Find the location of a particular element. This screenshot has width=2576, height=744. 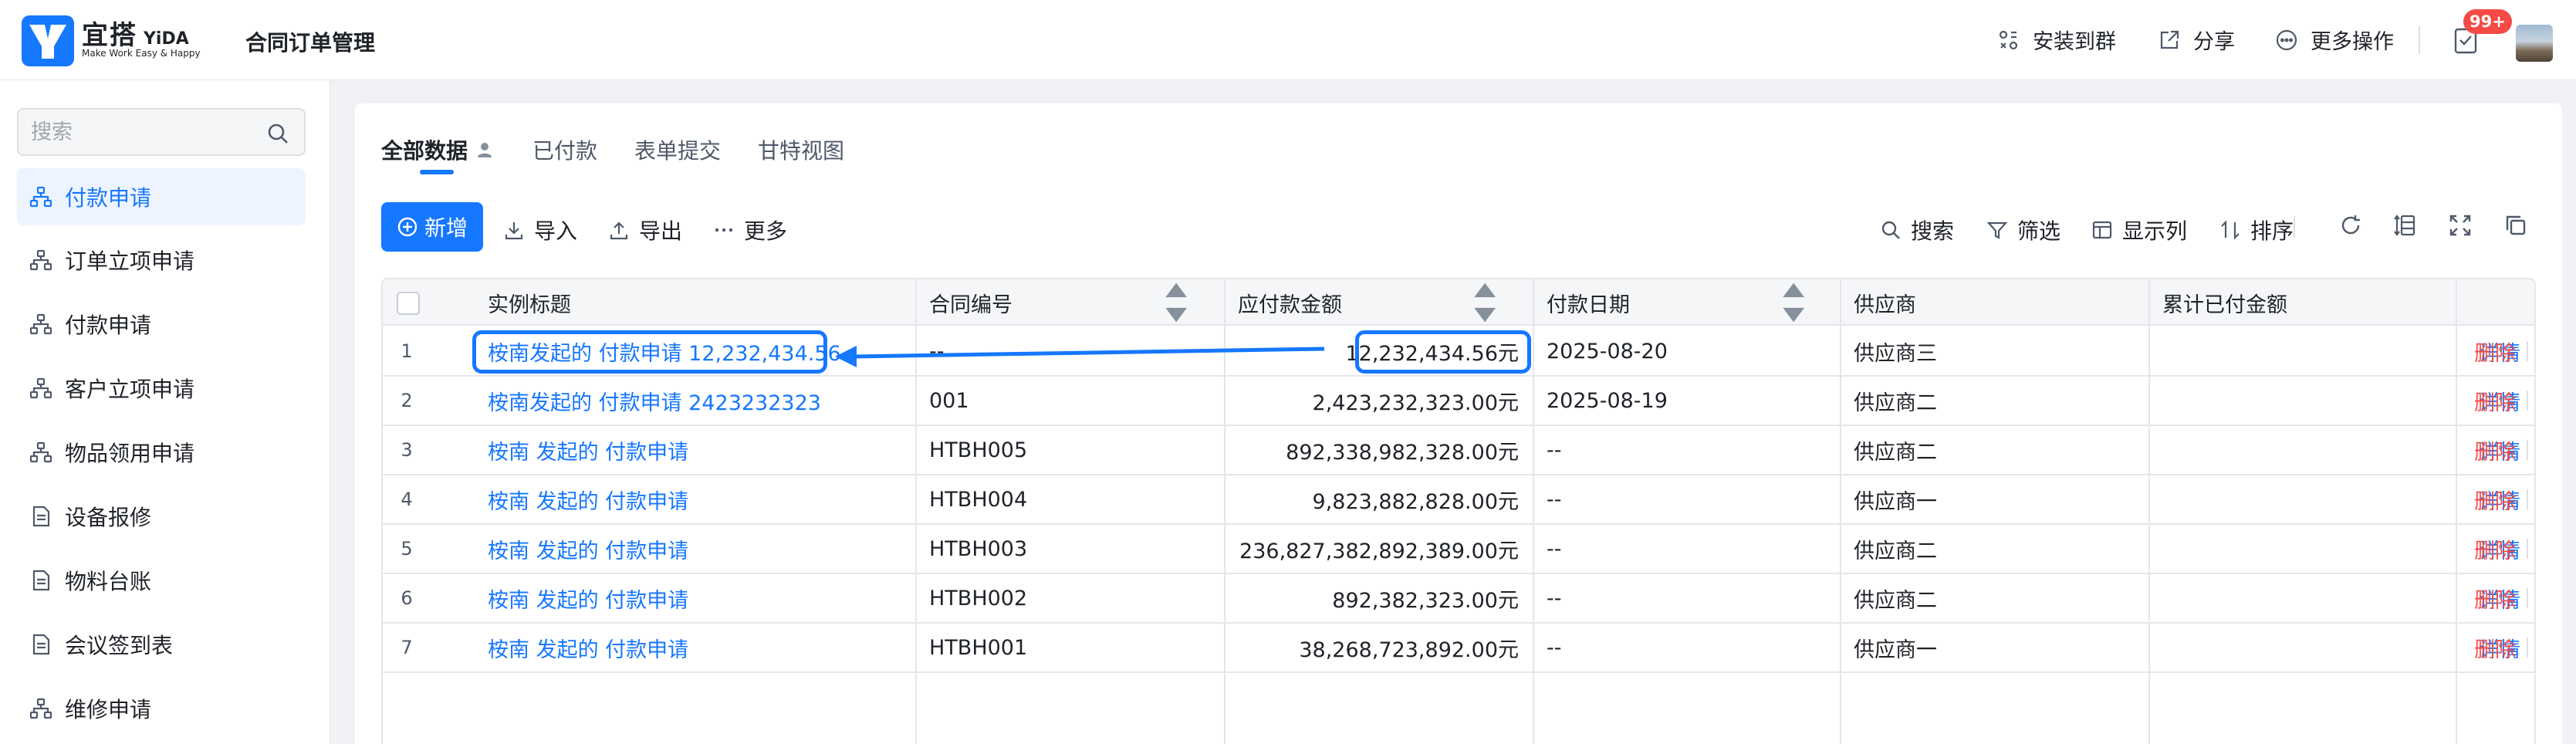

sidebar-item-label: 会议签到表 is located at coordinates (119, 645).